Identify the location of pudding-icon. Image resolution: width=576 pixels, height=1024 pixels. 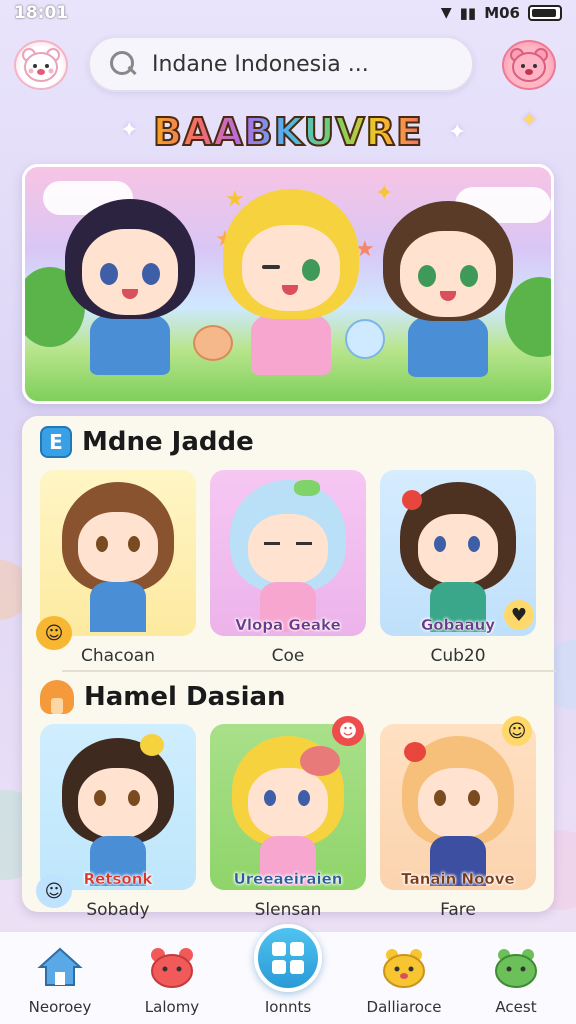
(404, 967).